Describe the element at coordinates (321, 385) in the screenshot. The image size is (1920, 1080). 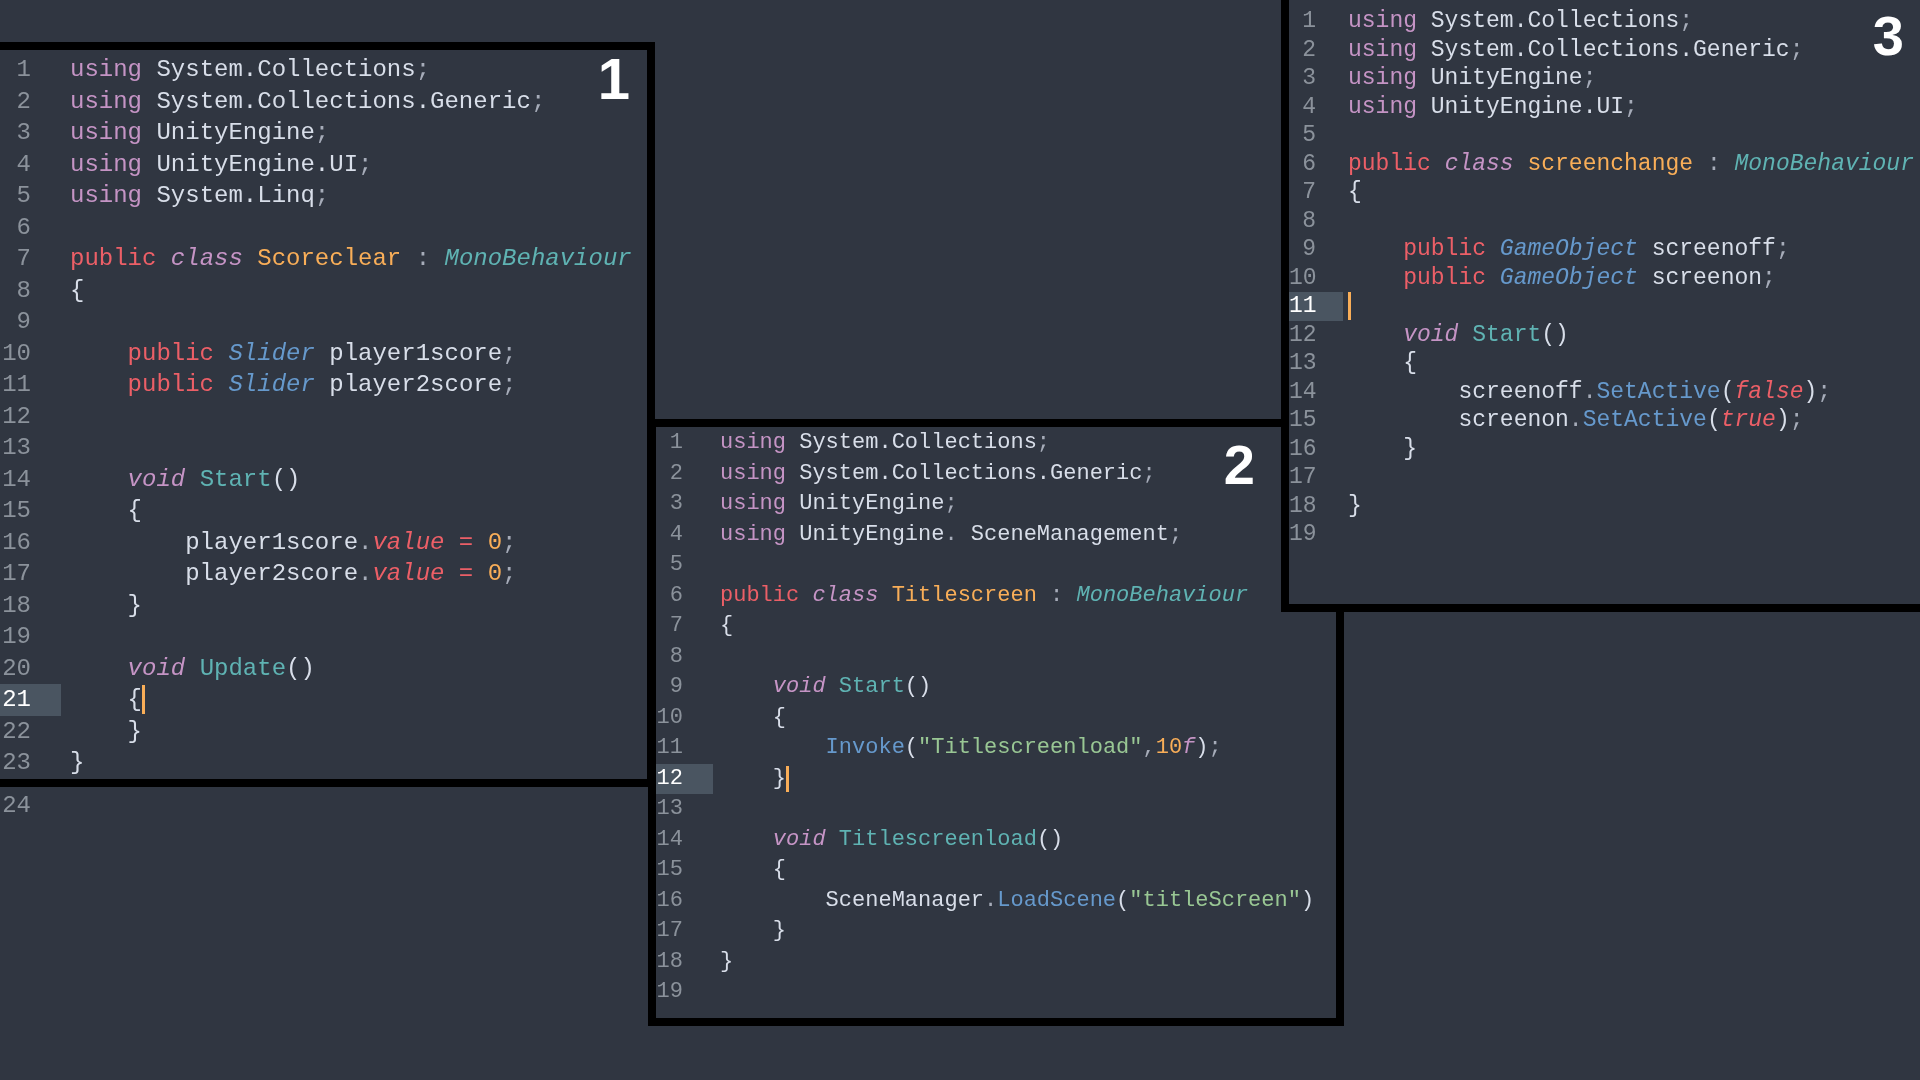
I see `code-line: public Slider player2score;` at that location.